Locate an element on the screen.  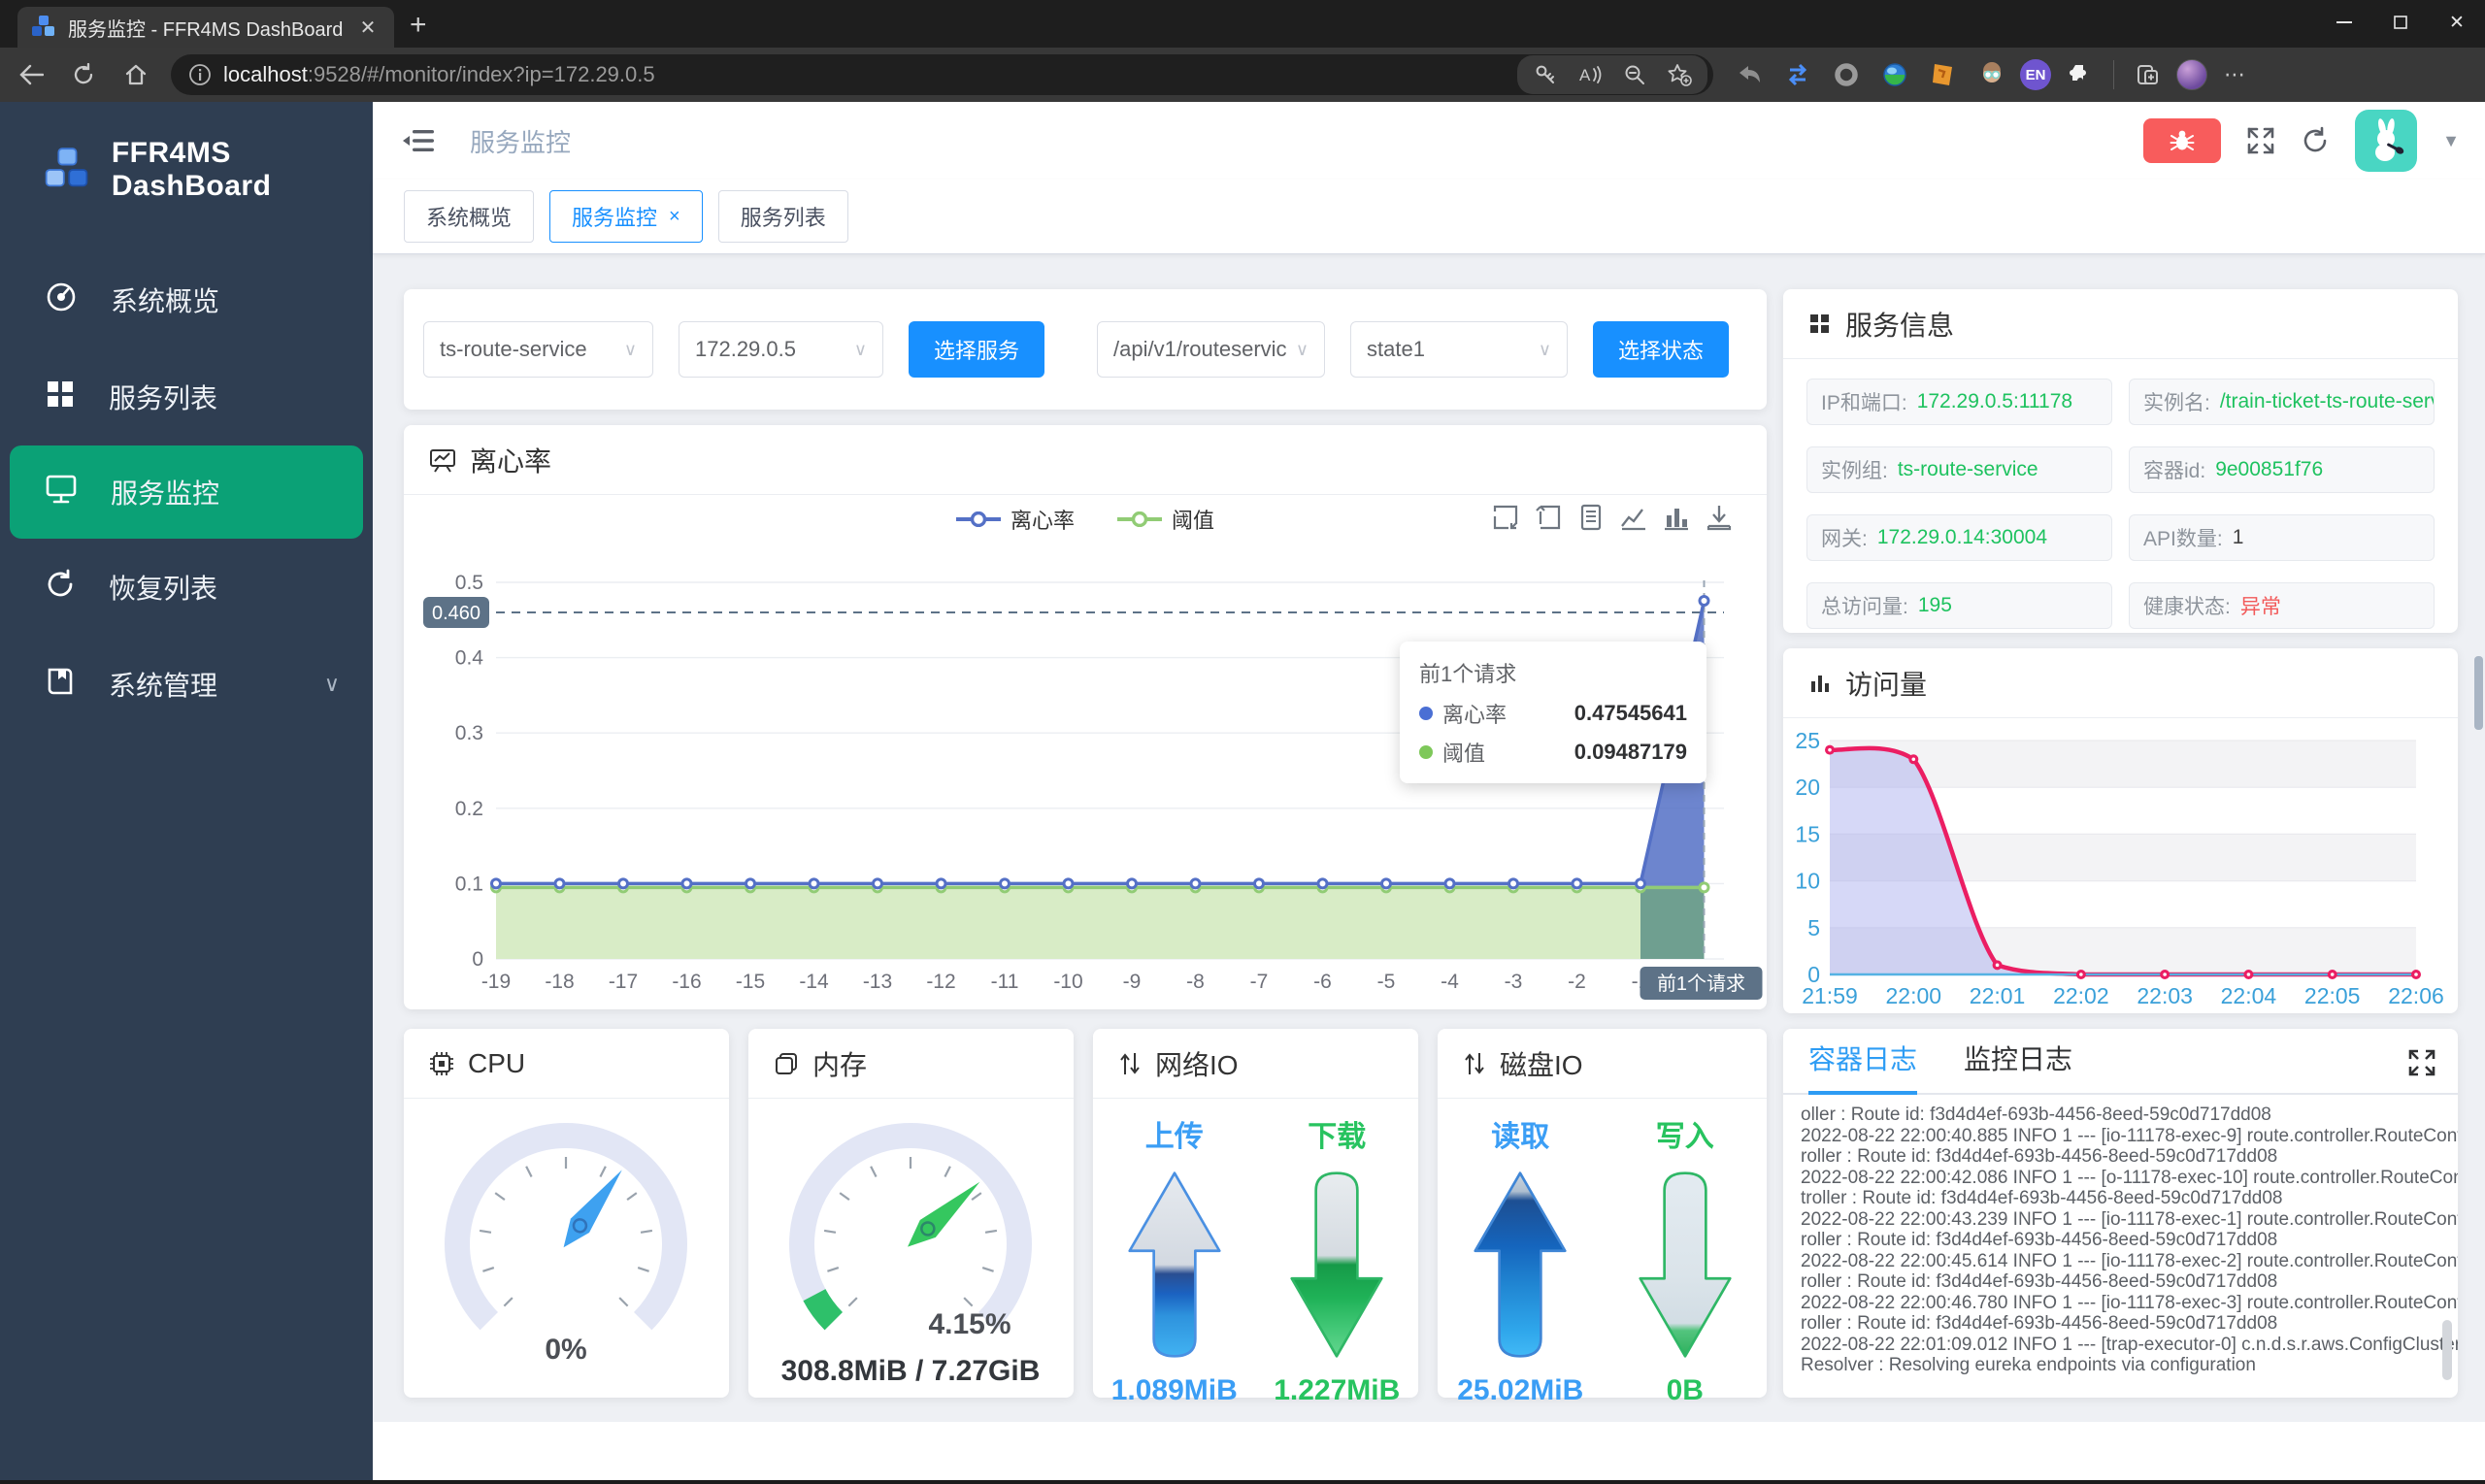
api-select: /api/v1/routeservic ∨ is located at coordinates (1211, 349).